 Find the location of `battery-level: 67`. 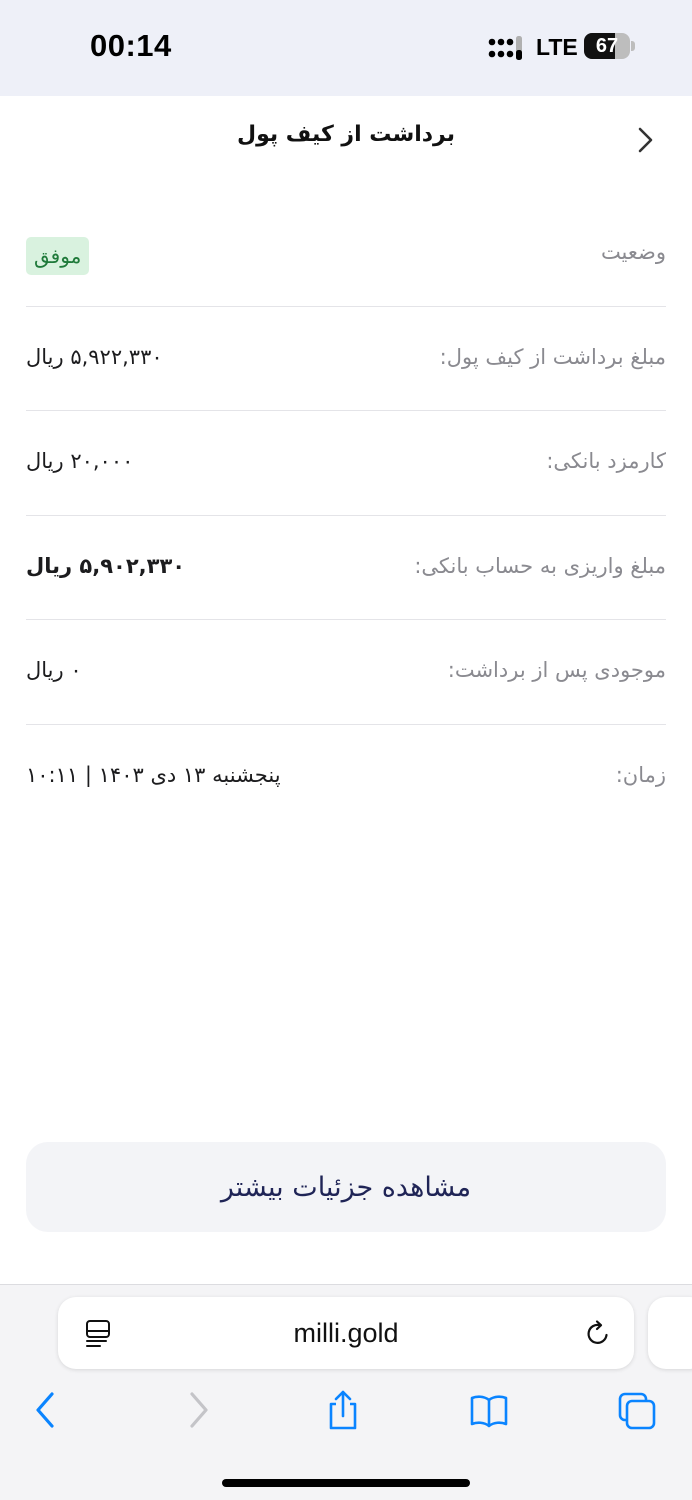

battery-level: 67 is located at coordinates (607, 46).